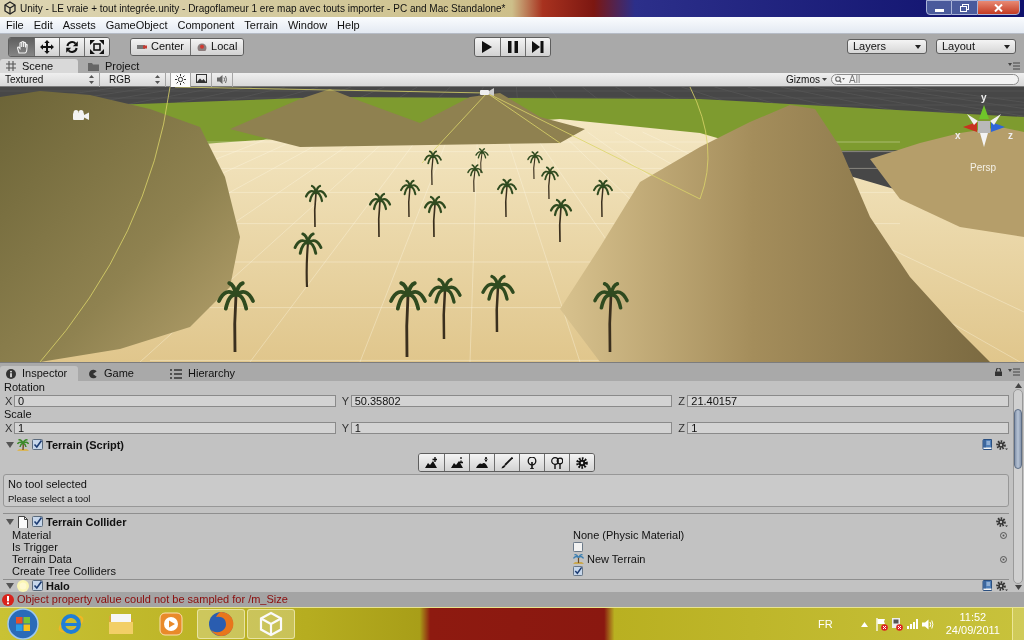 The width and height of the screenshot is (1024, 640). I want to click on menu-item: Help, so click(348, 25).